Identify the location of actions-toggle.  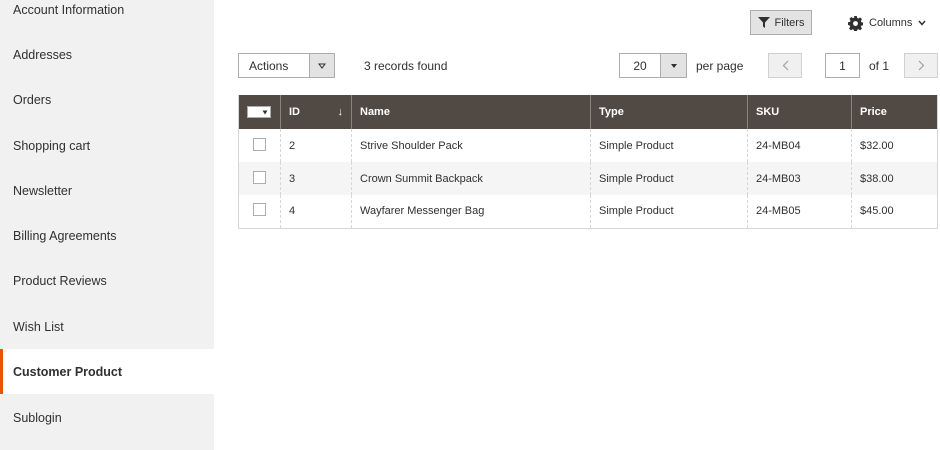
(321, 65).